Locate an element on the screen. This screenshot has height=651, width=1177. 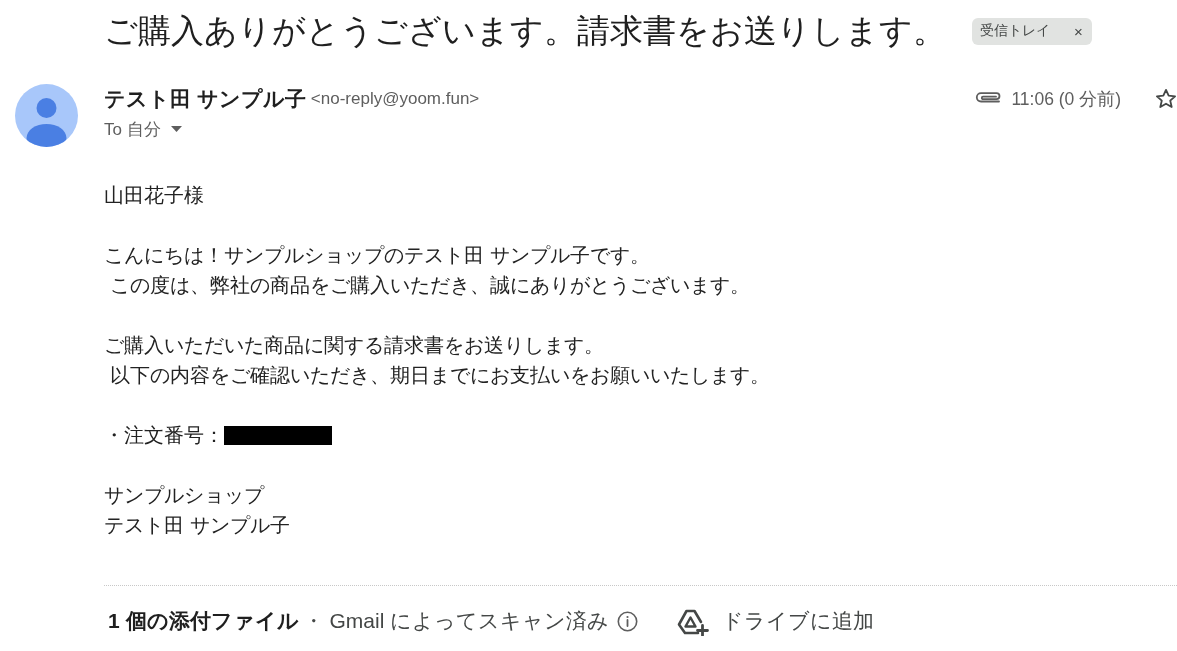
recipient-dropdown: To 自分 is located at coordinates (143, 129).